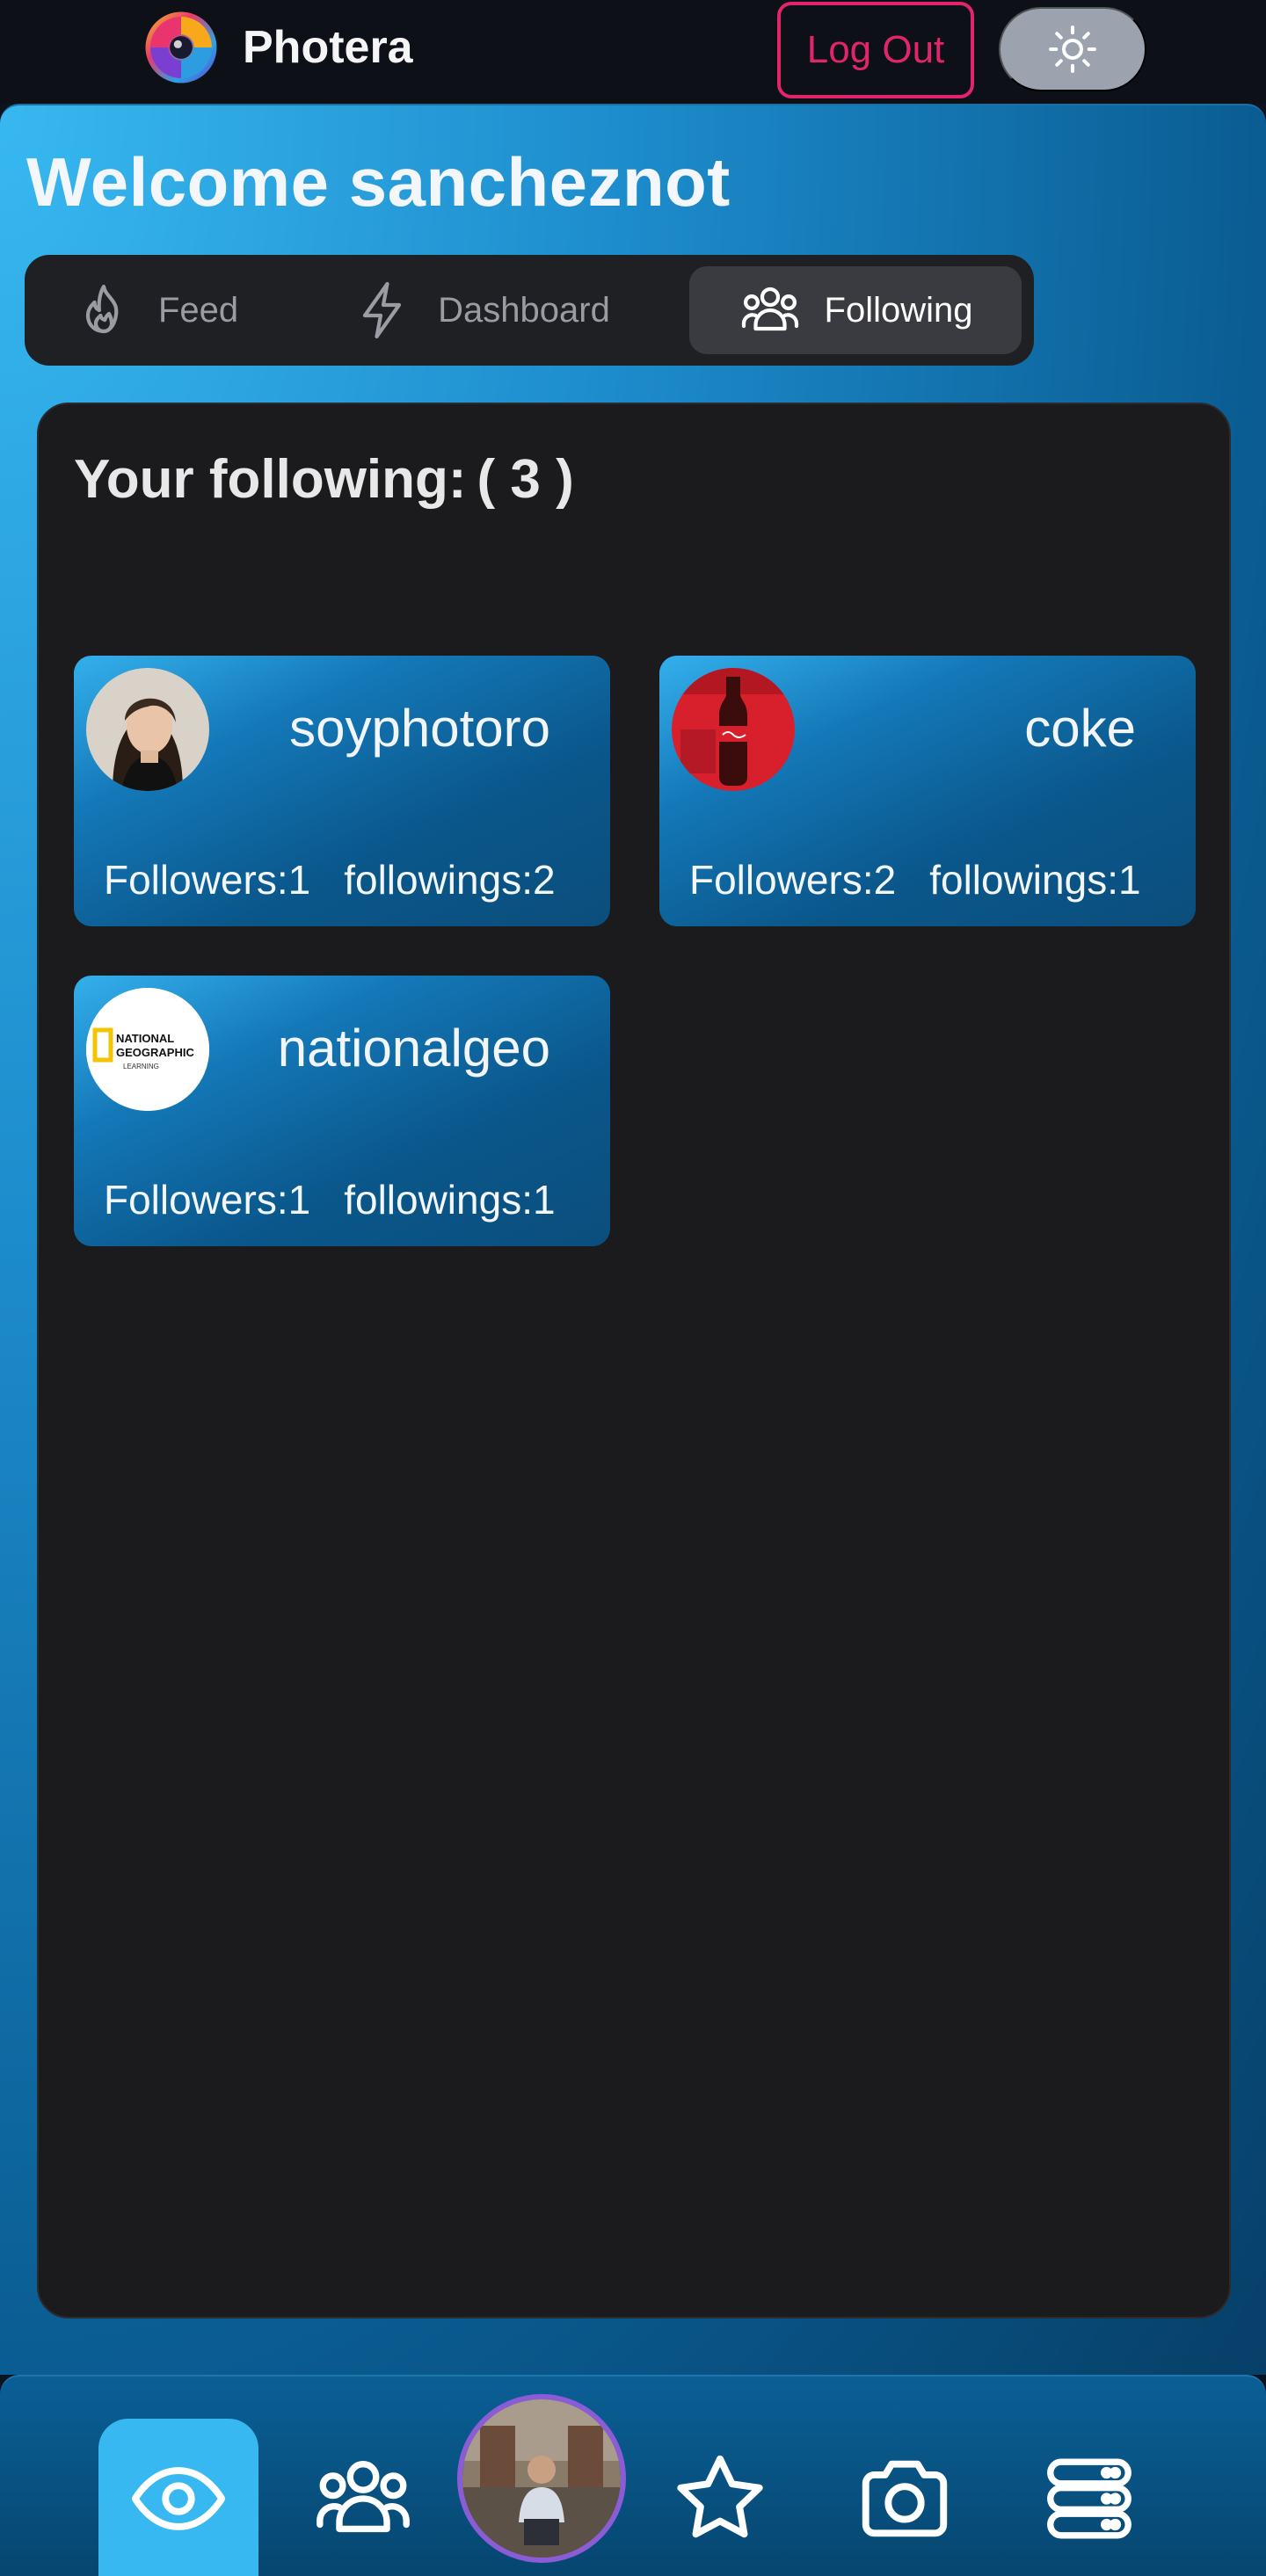  What do you see at coordinates (927, 791) in the screenshot?
I see `user-card-coke: coke Followers:2 followings:1` at bounding box center [927, 791].